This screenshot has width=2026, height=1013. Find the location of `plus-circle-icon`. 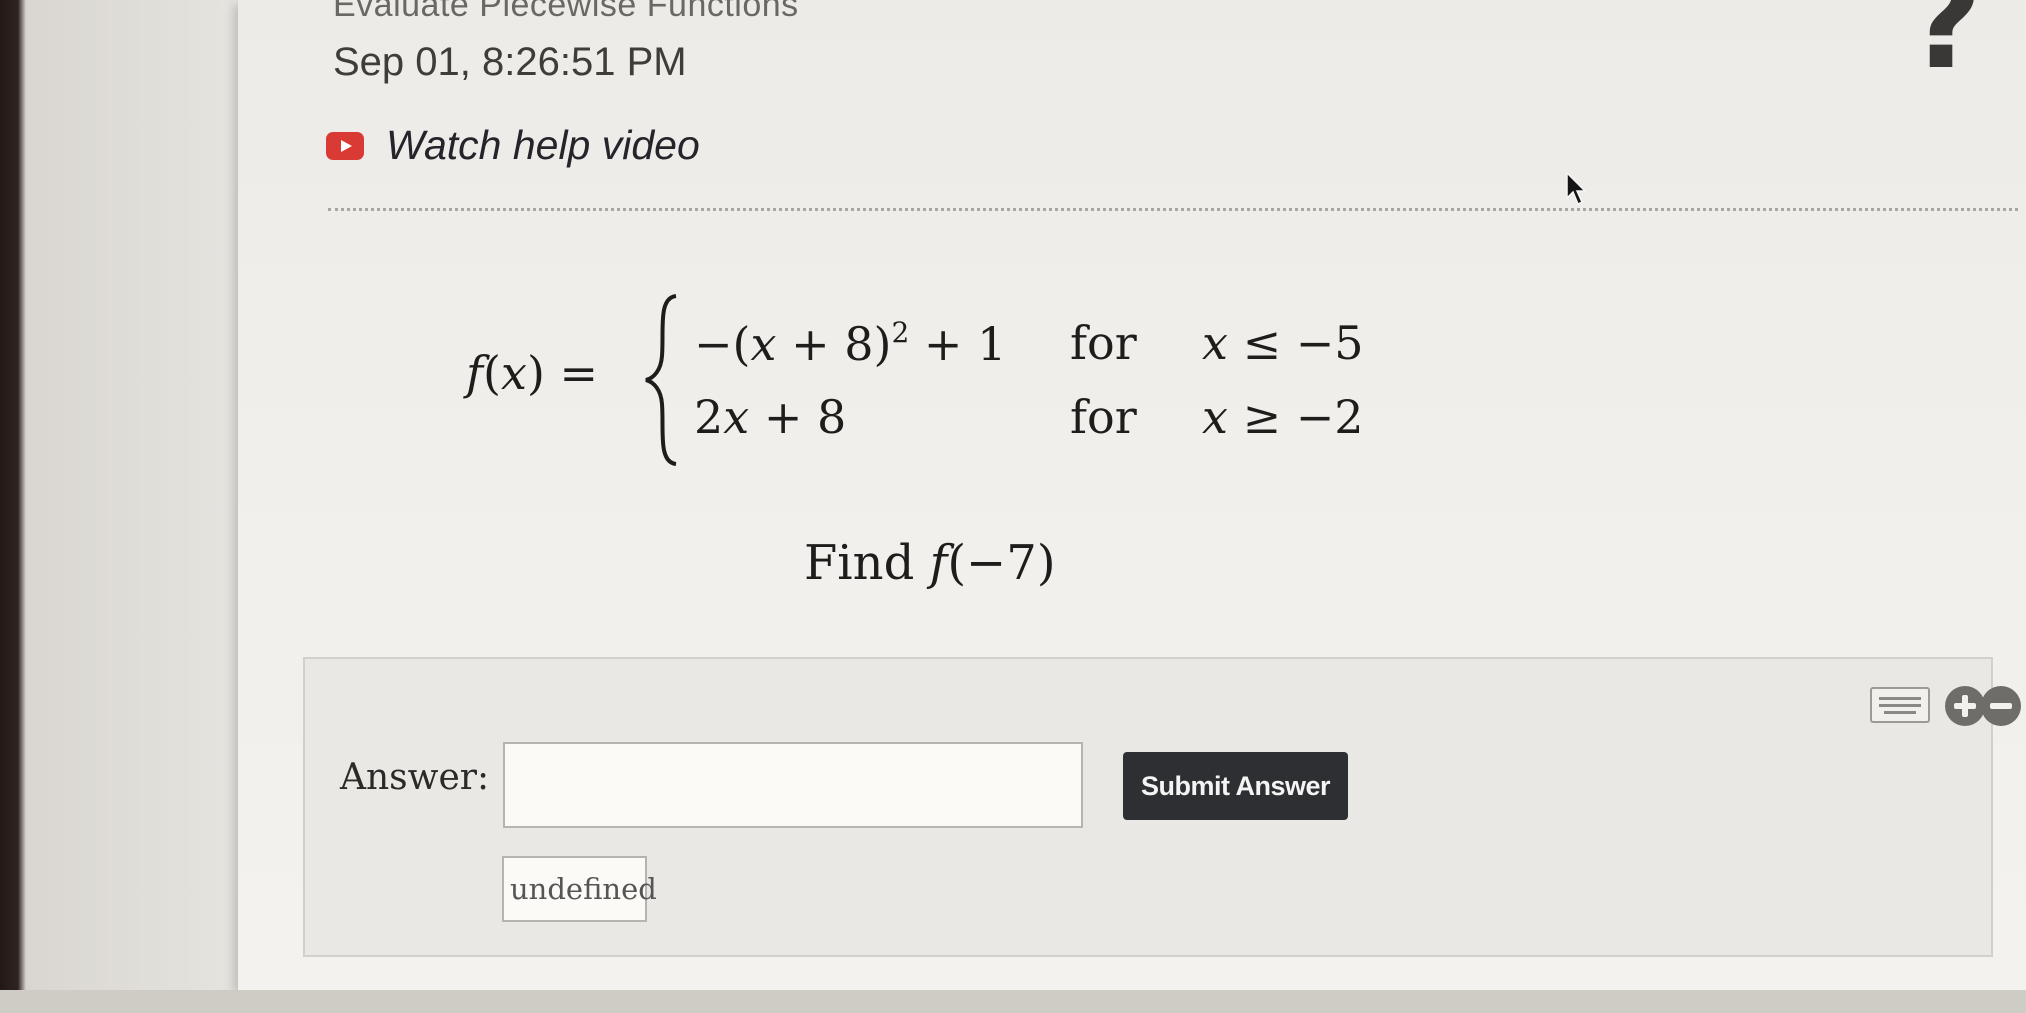

plus-circle-icon is located at coordinates (1965, 706).